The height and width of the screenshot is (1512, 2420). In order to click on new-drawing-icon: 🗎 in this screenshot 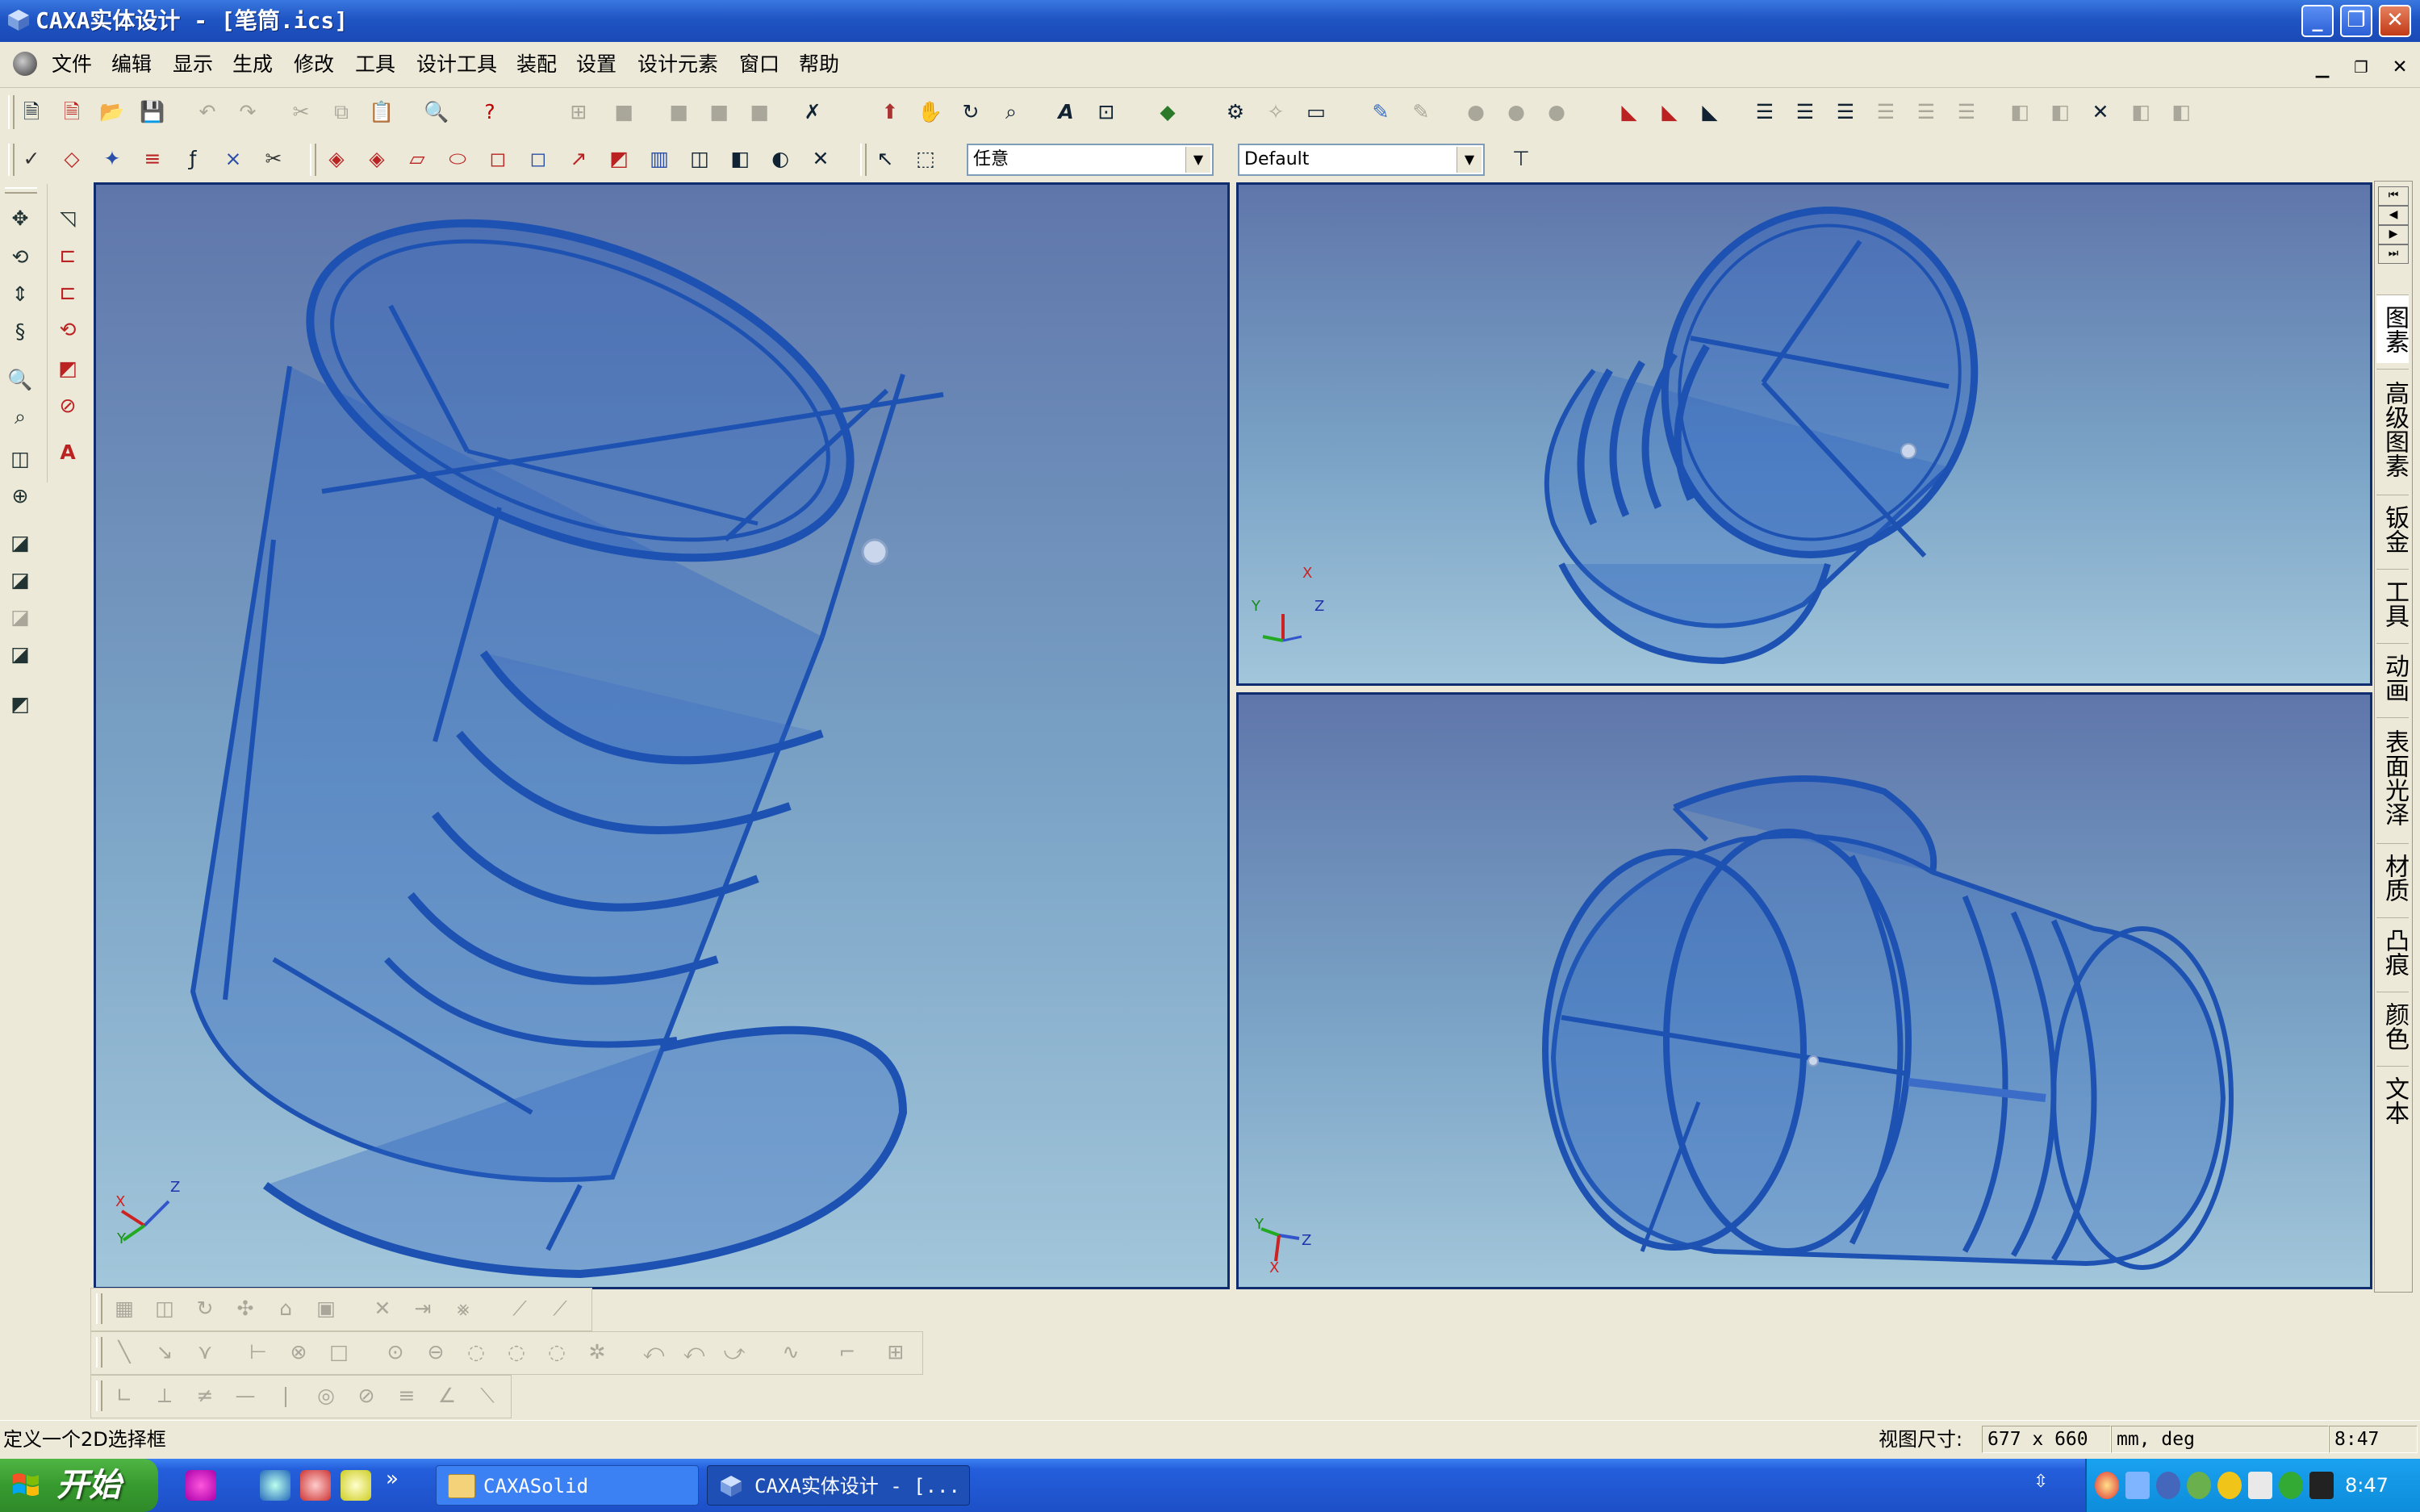, I will do `click(72, 112)`.